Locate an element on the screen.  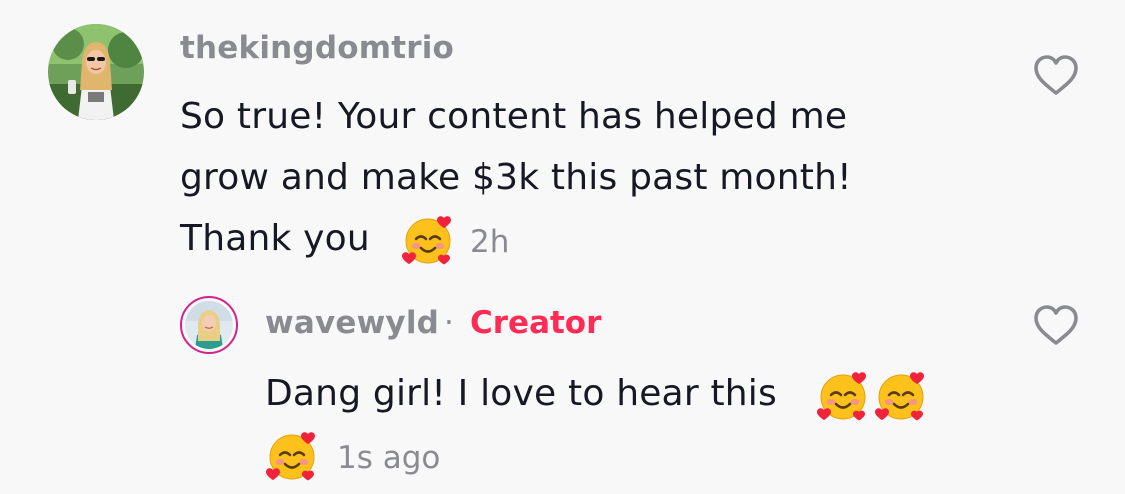
comment-text-line: grow and make $3k this past month! is located at coordinates (516, 177).